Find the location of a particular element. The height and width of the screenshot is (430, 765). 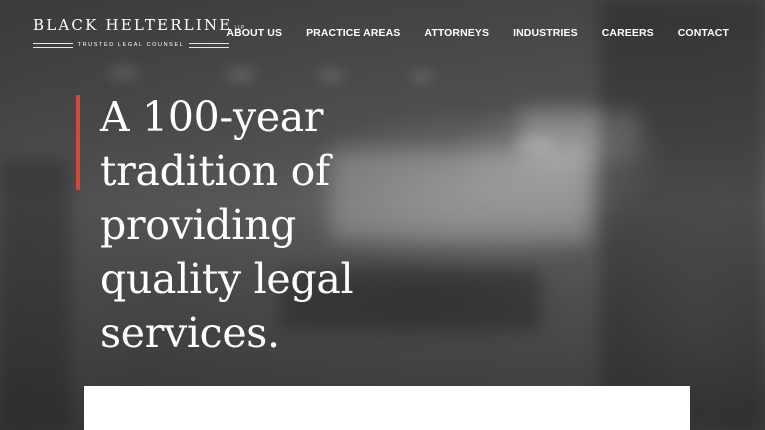

brand-tagline-row: TRUSTED LEGAL COUNSEL is located at coordinates (131, 45).